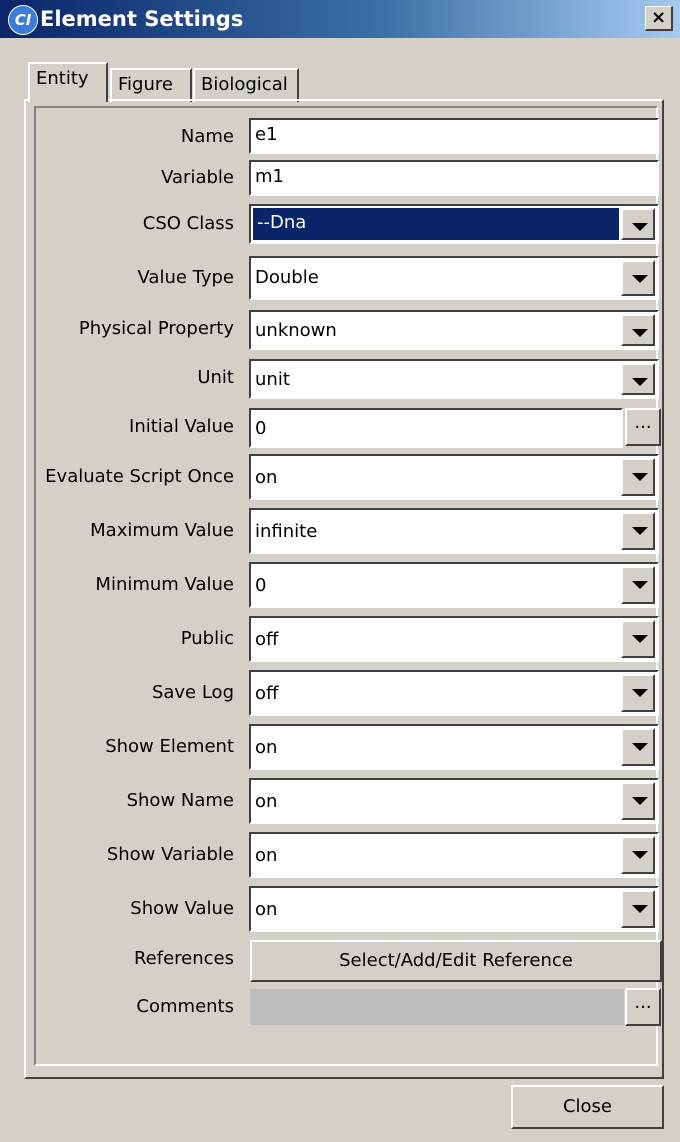 The height and width of the screenshot is (1142, 680). I want to click on comments-field, so click(437, 1007).